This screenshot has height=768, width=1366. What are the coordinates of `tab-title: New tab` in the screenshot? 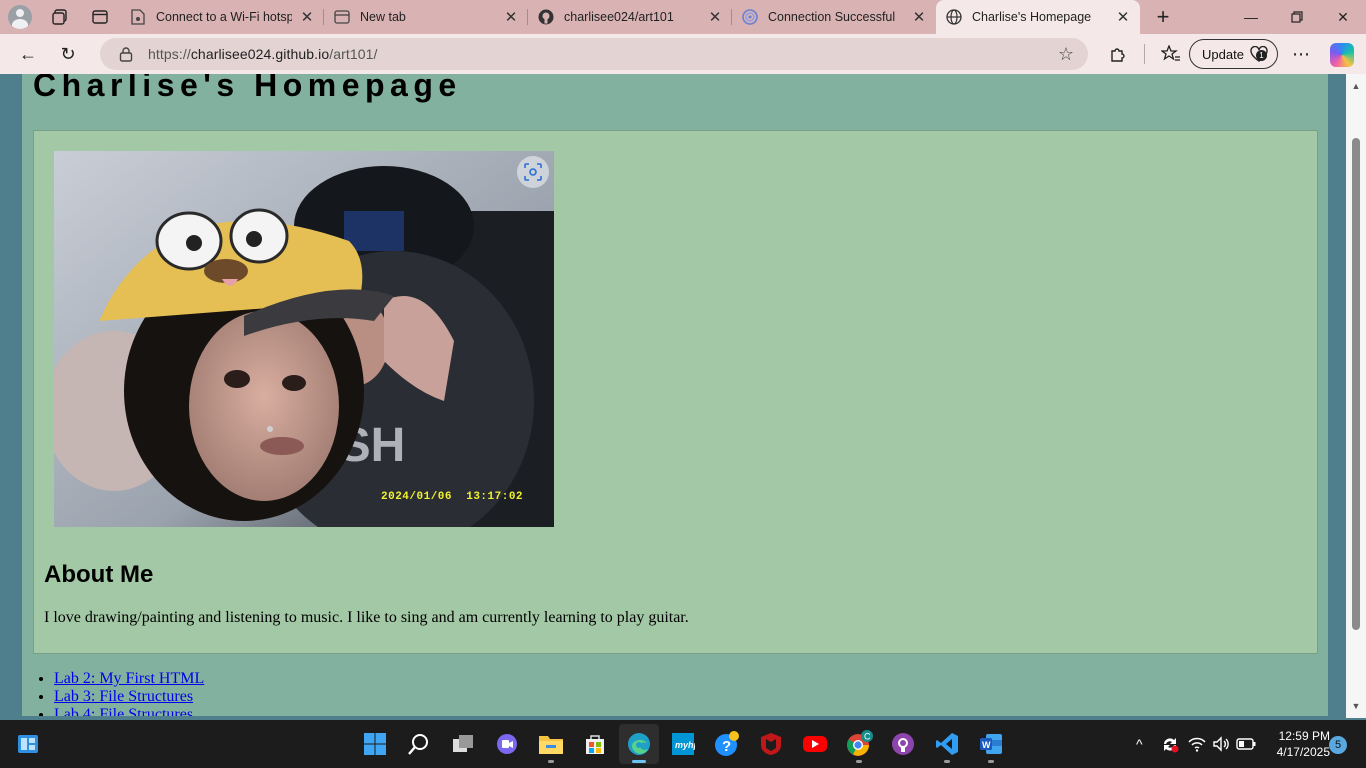 It's located at (383, 17).